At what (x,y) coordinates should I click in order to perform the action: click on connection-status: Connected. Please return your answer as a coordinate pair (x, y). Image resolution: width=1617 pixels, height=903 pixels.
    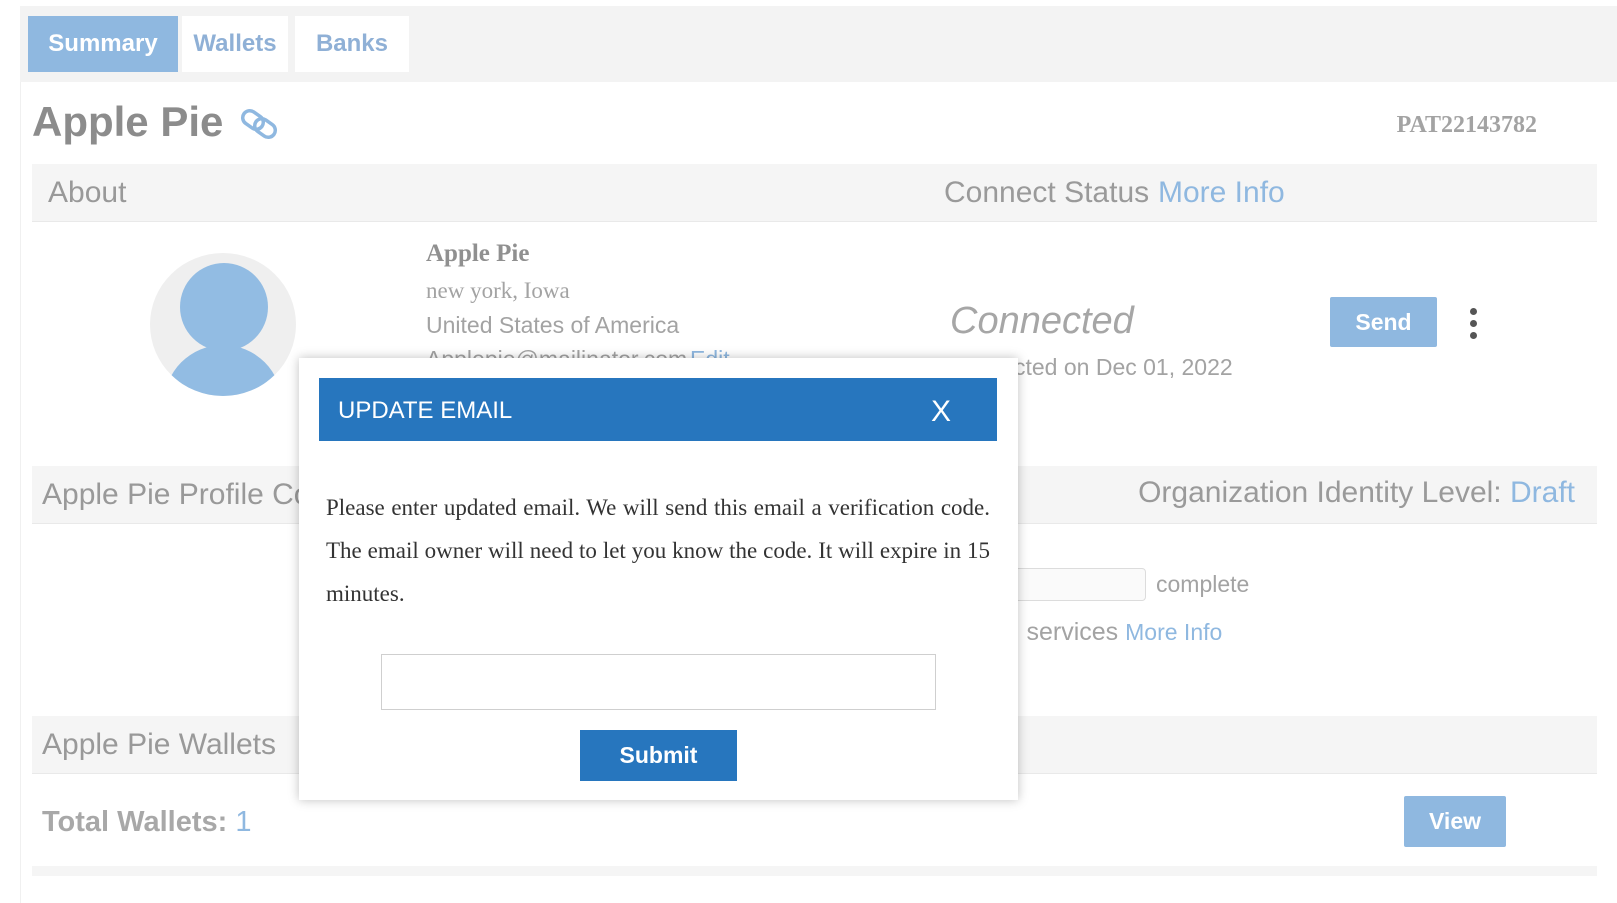
    Looking at the image, I should click on (1042, 321).